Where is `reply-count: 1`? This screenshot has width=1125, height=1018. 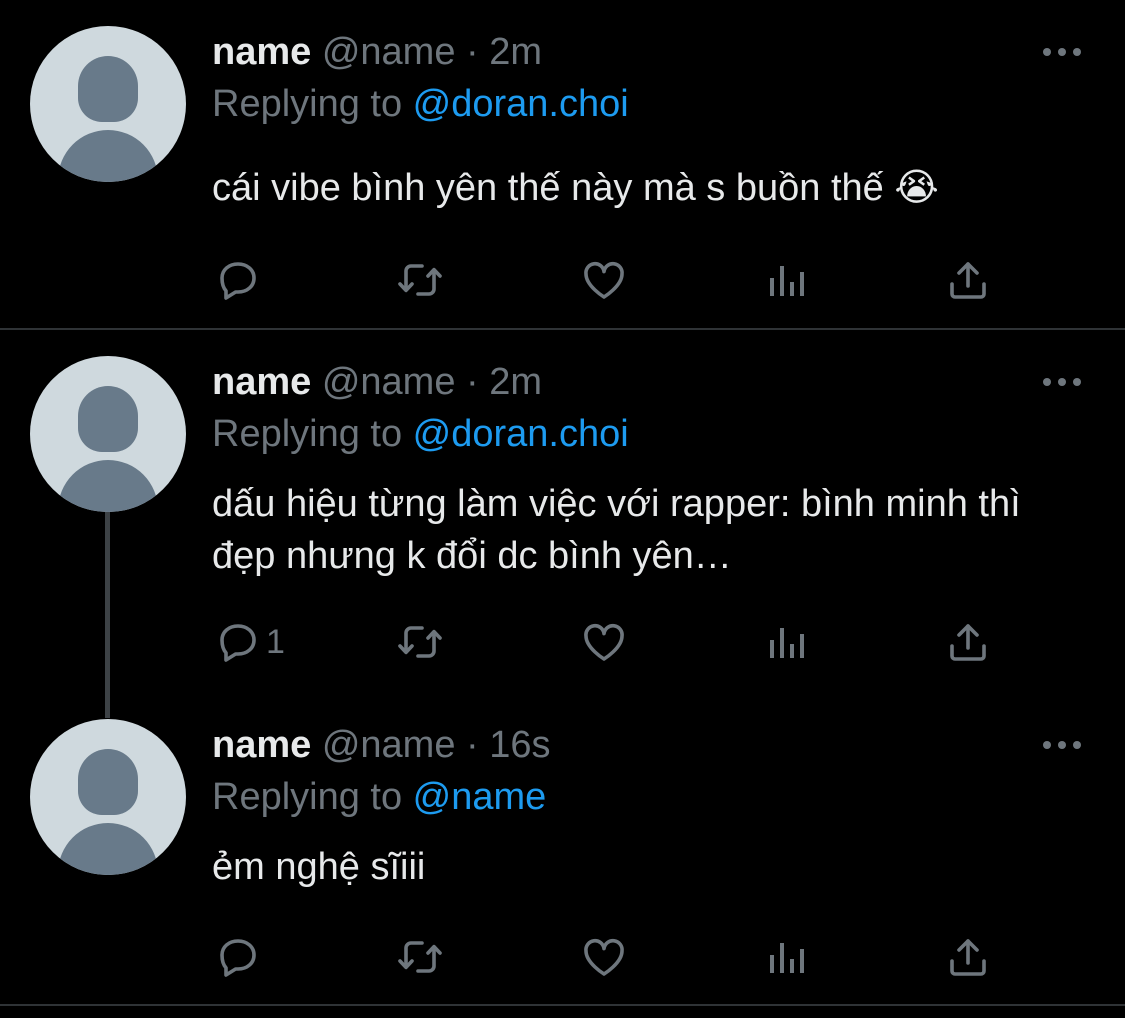 reply-count: 1 is located at coordinates (275, 641).